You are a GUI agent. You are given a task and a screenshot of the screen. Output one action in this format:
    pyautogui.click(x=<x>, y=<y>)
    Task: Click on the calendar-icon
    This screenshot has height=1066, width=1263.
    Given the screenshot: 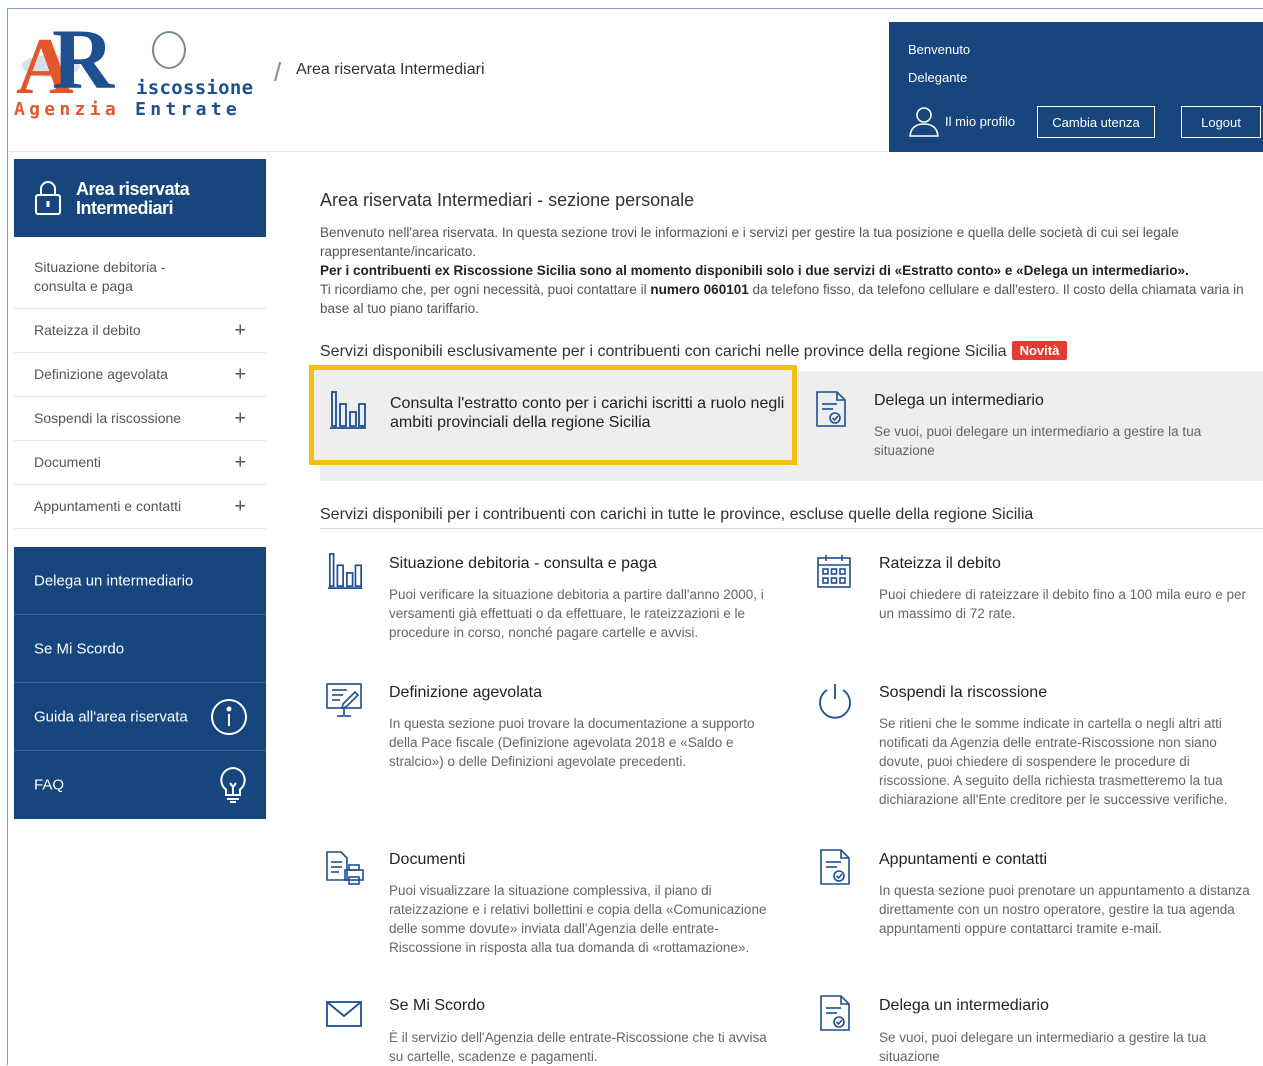 What is the action you would take?
    pyautogui.click(x=834, y=571)
    